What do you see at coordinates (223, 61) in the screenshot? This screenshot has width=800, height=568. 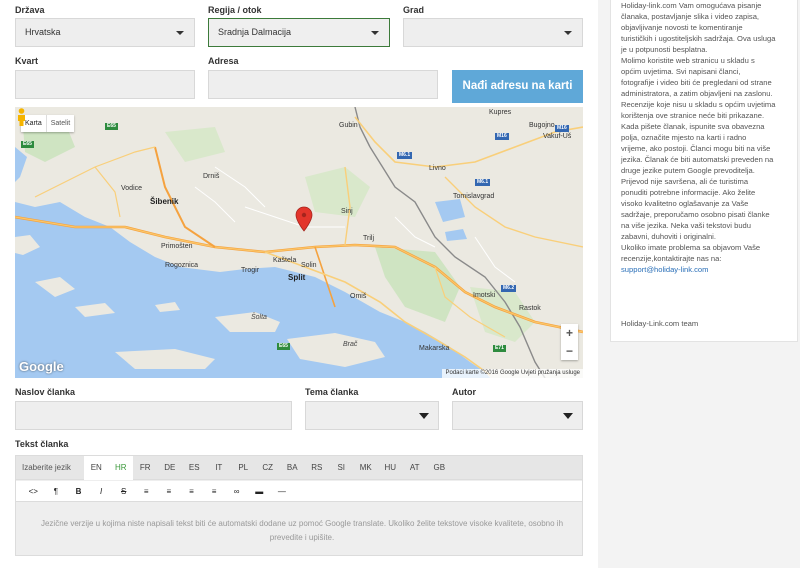 I see `address-label: Adresa` at bounding box center [223, 61].